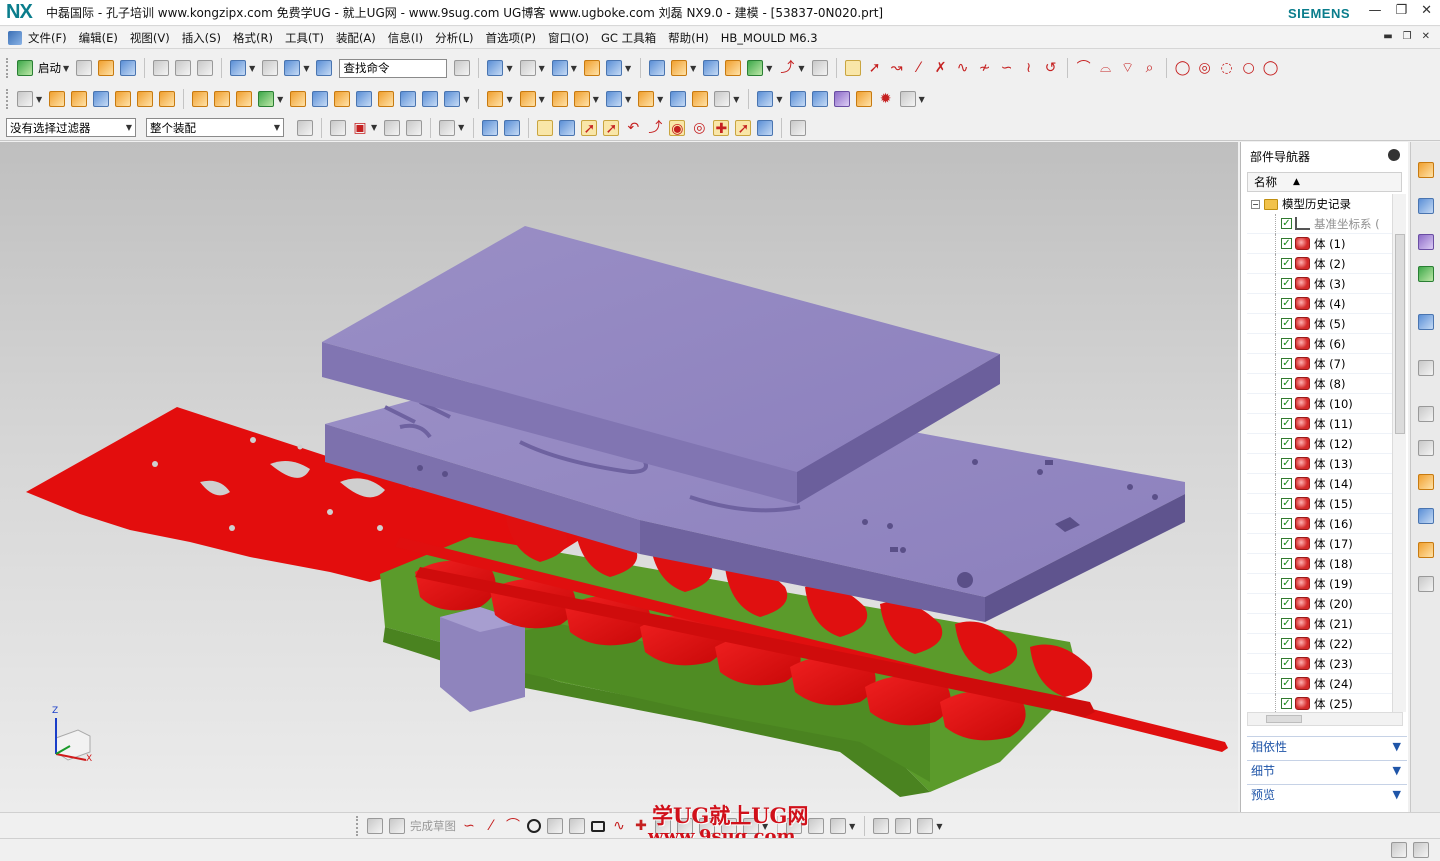 This screenshot has height=861, width=1440. Describe the element at coordinates (1325, 564) in the screenshot. I see `tree-node-body: ✓ 体 (18)` at that location.